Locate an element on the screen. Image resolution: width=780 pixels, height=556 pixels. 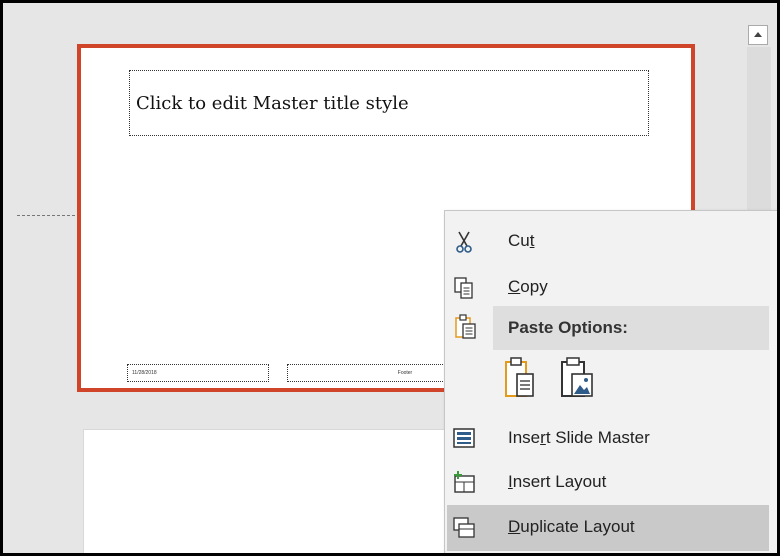
menu-item-insert-slide-master: Insert Slide Master is located at coordinates (608, 438).